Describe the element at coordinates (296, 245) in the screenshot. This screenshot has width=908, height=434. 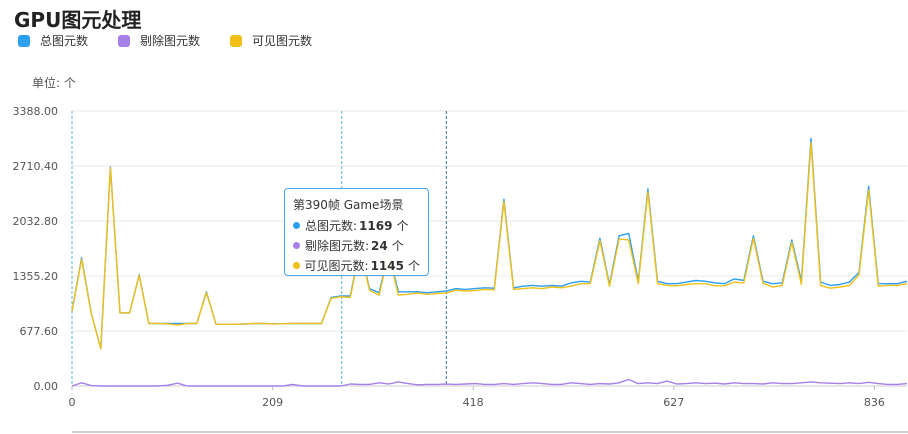
I see `tooltip-dot-culled` at that location.